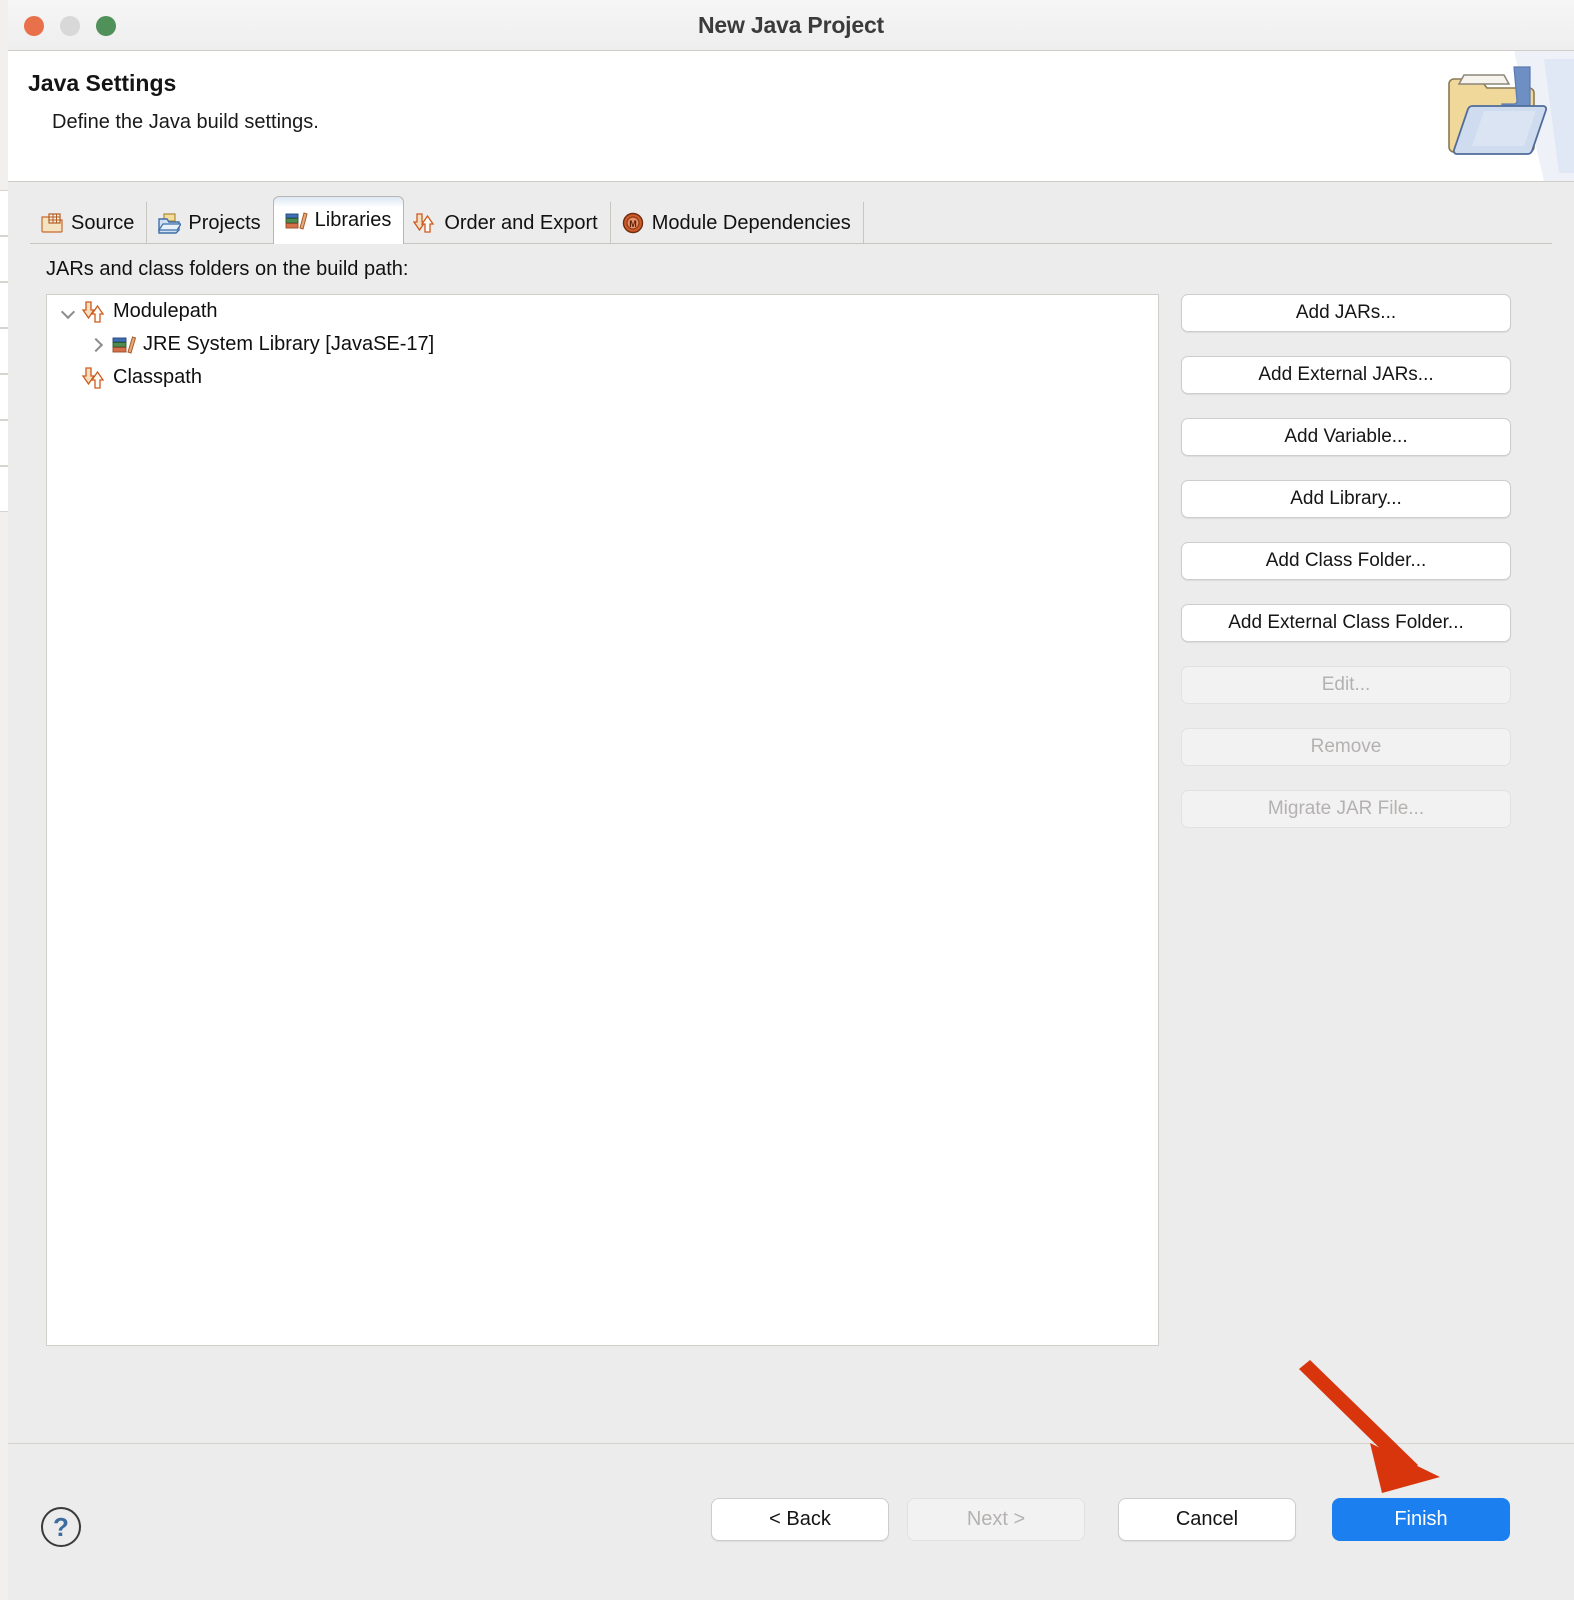  I want to click on projects-folder-icon, so click(170, 223).